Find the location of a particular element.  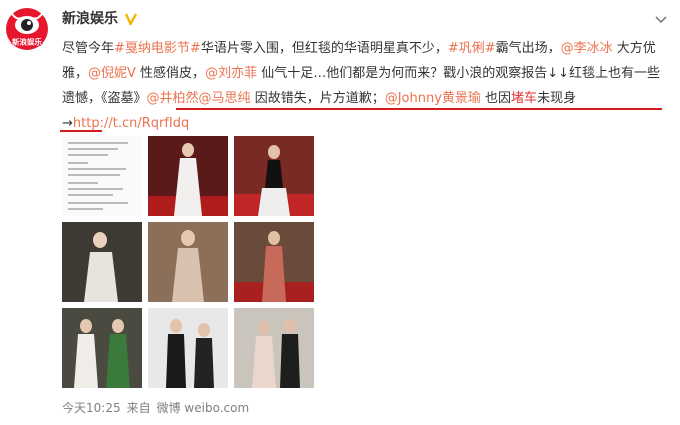

svg-text: 新浪娱乐 is located at coordinates (27, 42).